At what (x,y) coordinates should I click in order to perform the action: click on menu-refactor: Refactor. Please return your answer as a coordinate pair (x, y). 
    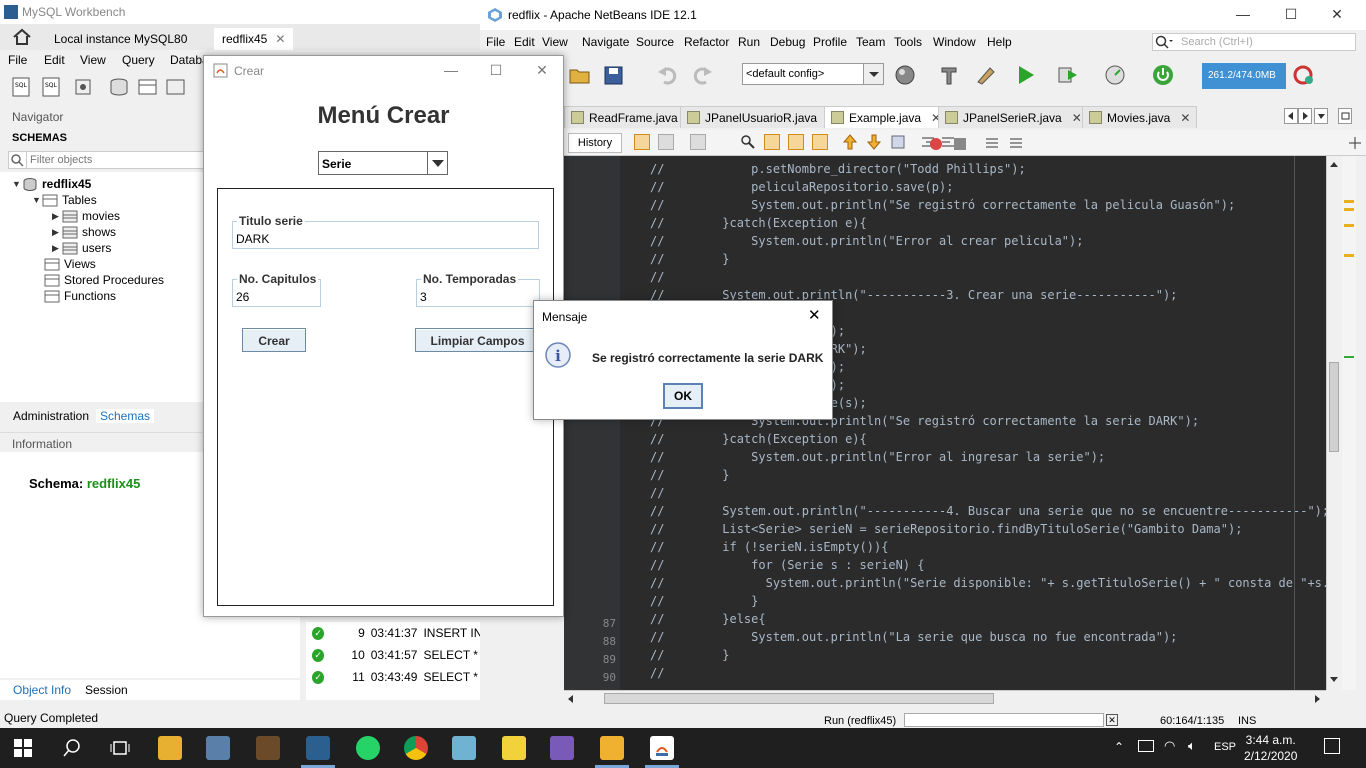
    Looking at the image, I should click on (706, 42).